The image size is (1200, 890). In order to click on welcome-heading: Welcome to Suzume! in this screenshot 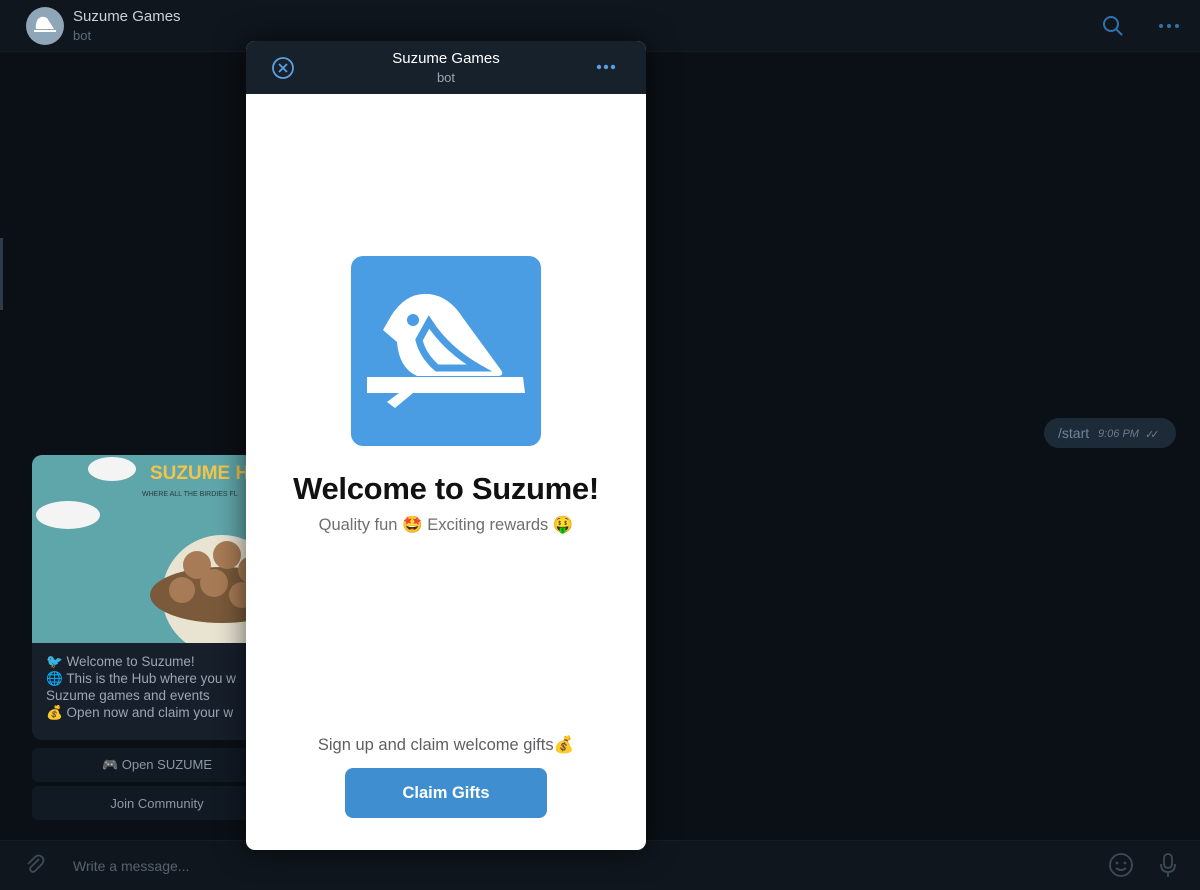, I will do `click(446, 488)`.